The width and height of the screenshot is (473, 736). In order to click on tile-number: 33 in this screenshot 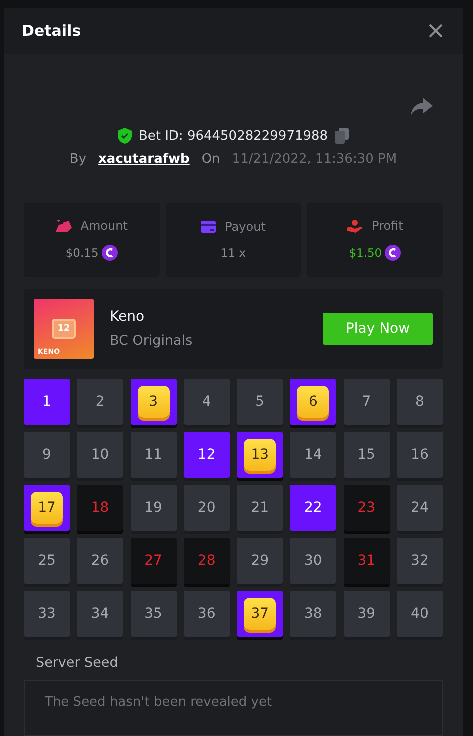, I will do `click(47, 614)`.